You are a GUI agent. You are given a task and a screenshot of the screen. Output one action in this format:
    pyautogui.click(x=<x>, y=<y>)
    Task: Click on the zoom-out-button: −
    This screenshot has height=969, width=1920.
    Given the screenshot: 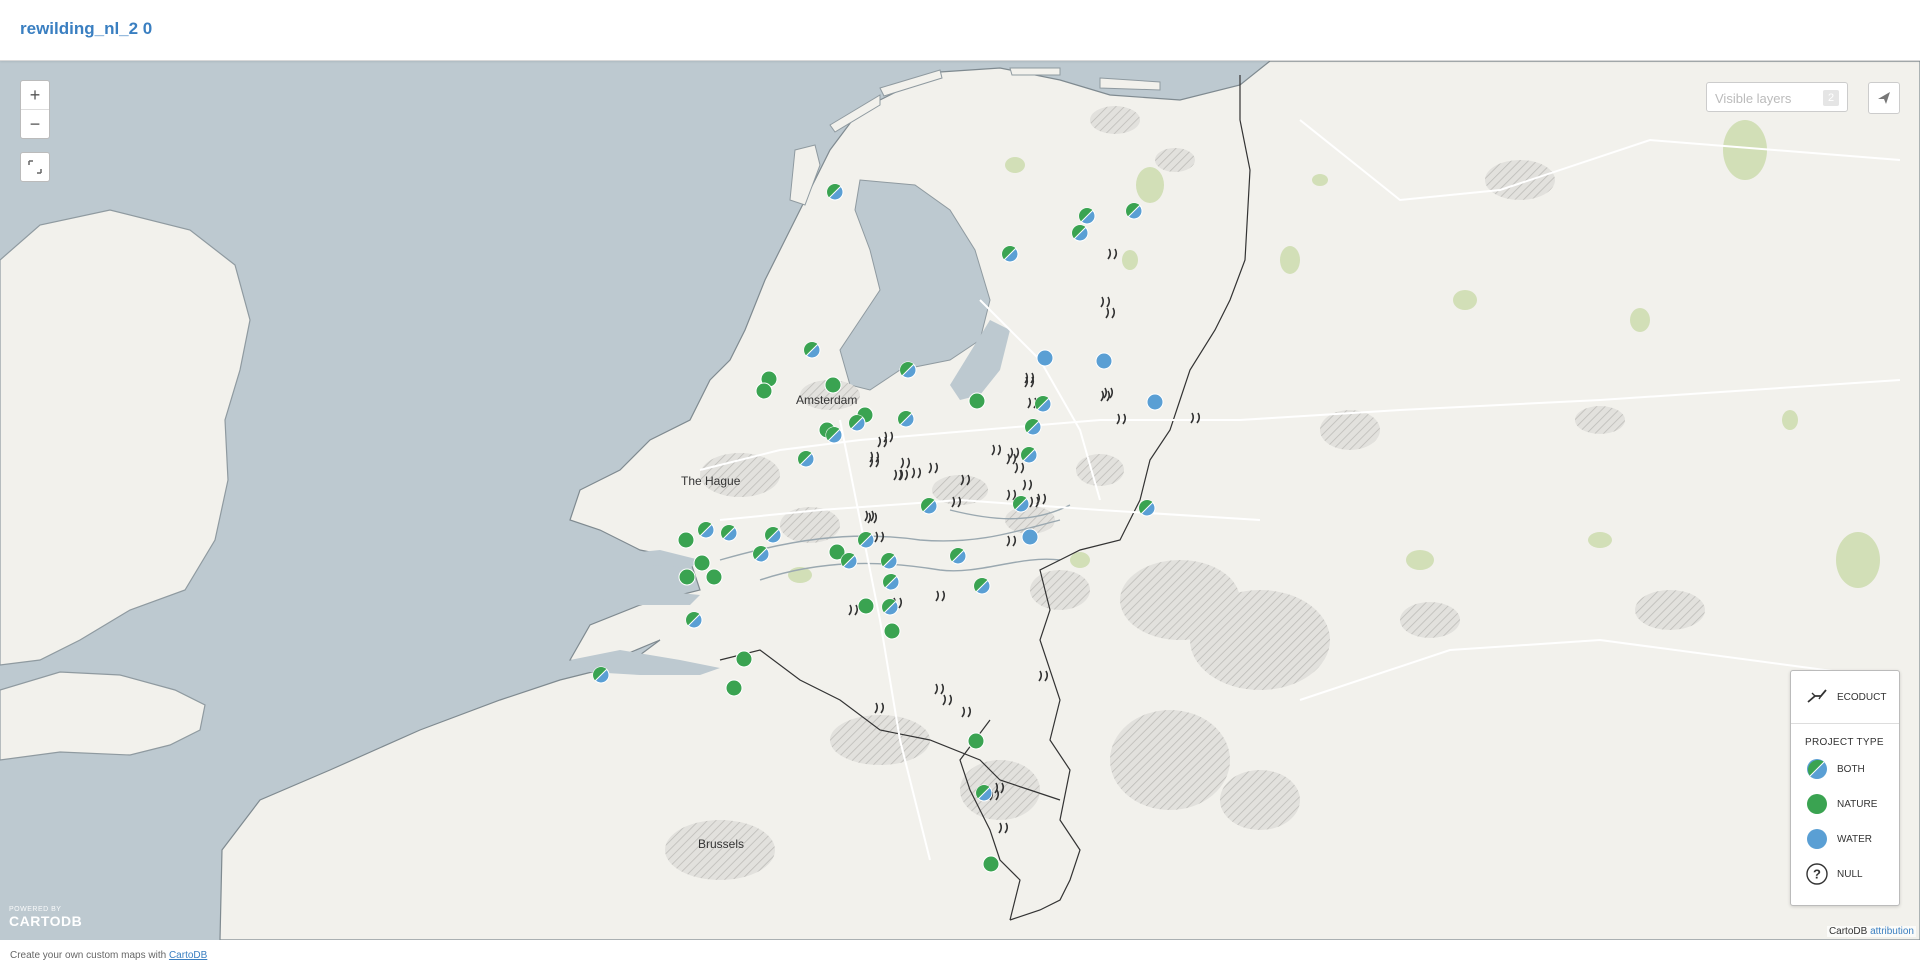 What is the action you would take?
    pyautogui.click(x=35, y=124)
    